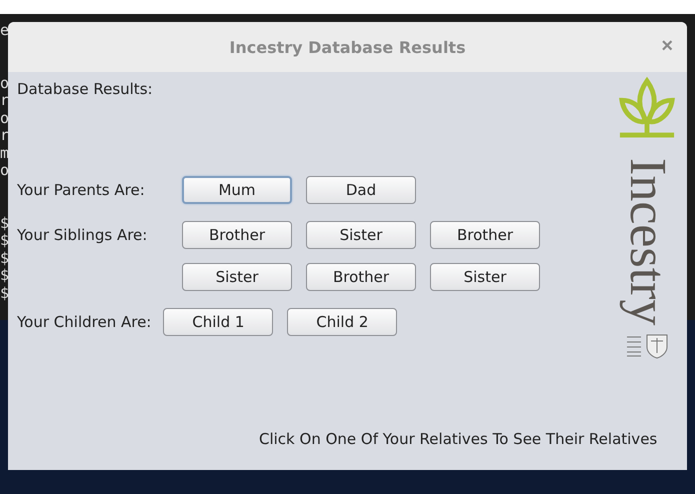 Image resolution: width=695 pixels, height=494 pixels. I want to click on group-label: Your Parents Are:, so click(81, 190).